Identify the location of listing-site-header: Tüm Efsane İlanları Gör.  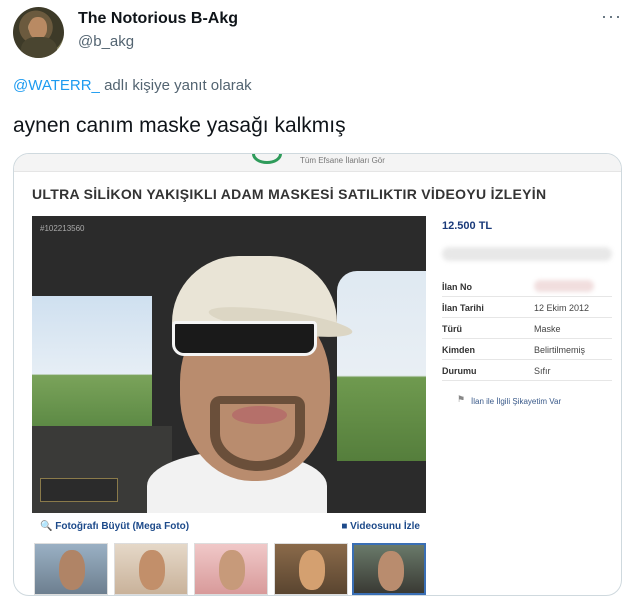
(317, 163).